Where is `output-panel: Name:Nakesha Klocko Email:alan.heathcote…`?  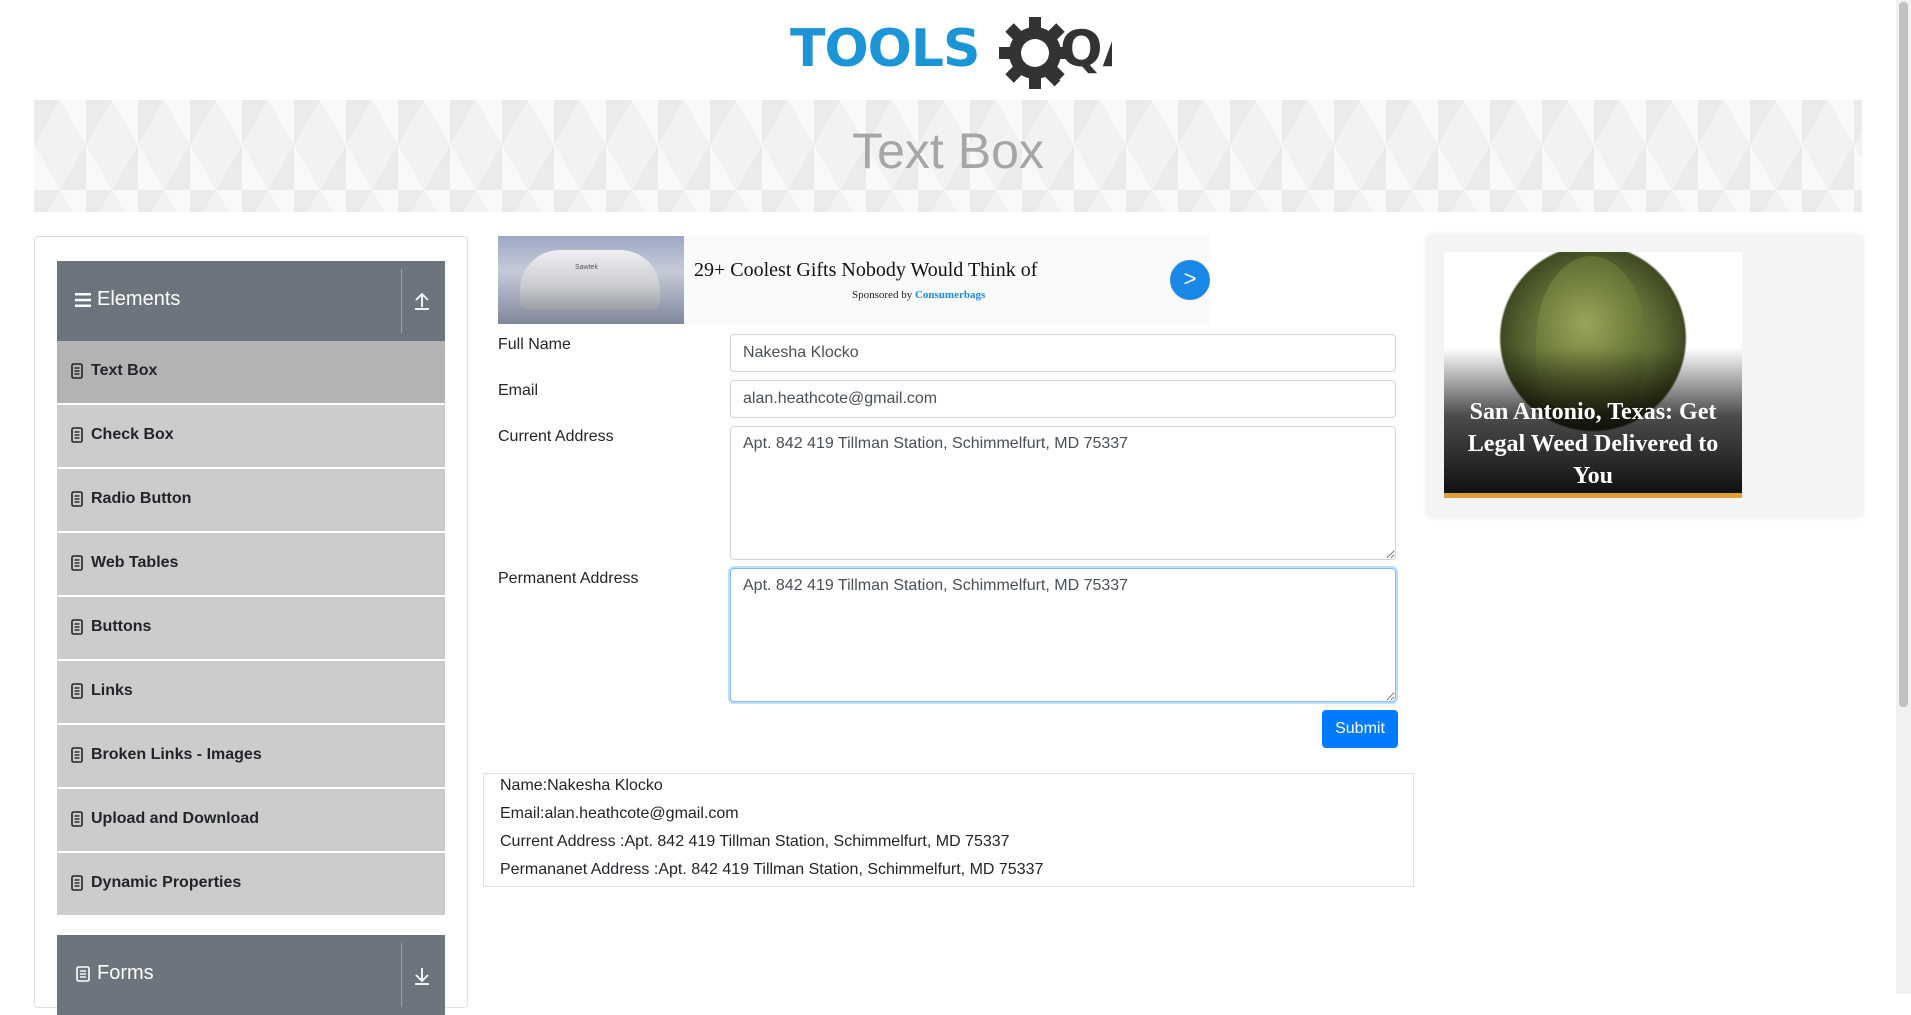 output-panel: Name:Nakesha Klocko Email:alan.heathcote… is located at coordinates (948, 830).